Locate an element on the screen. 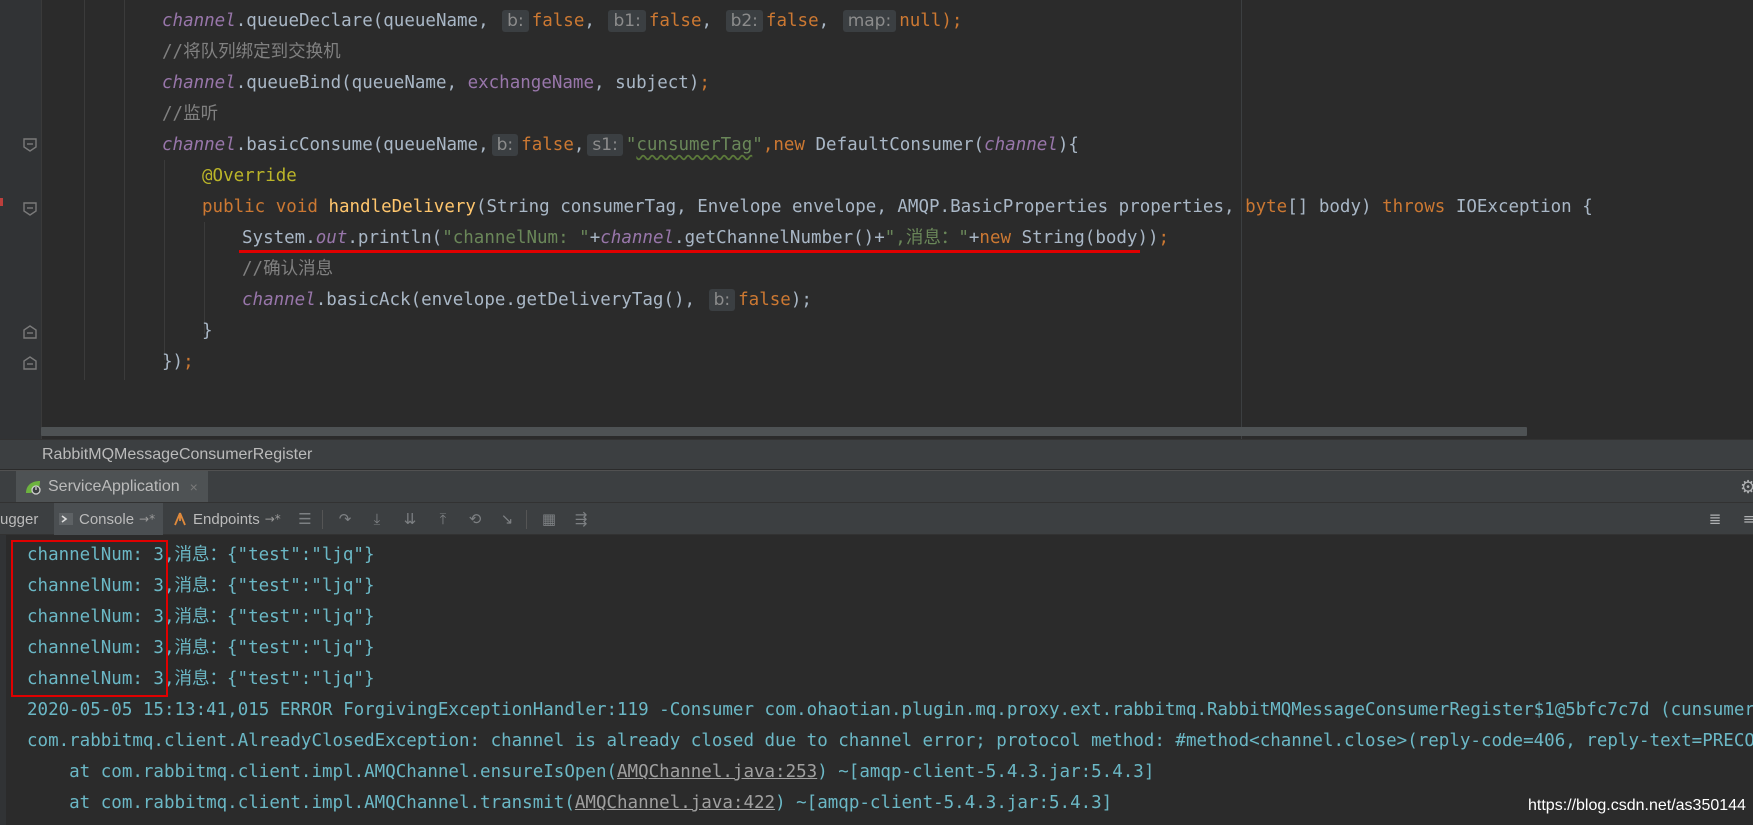 This screenshot has width=1753, height=825. tab-endpoints: Endpoints →* is located at coordinates (226, 519).